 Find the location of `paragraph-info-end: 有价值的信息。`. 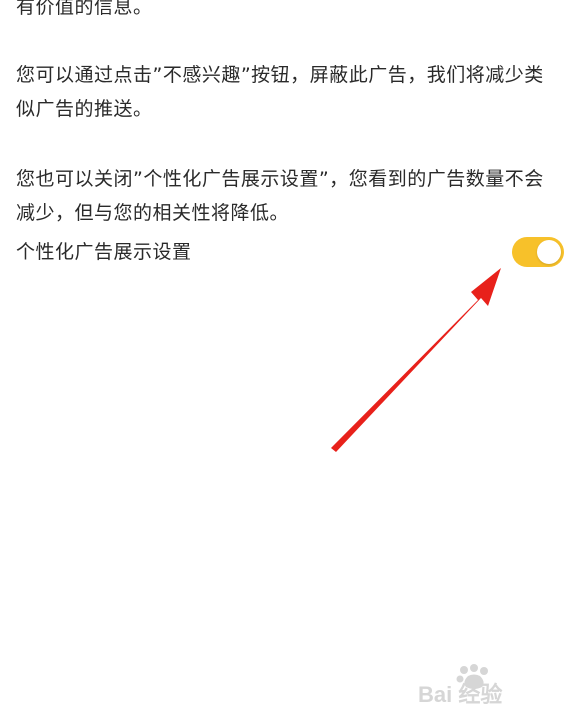

paragraph-info-end: 有价值的信息。 is located at coordinates (84, 9).